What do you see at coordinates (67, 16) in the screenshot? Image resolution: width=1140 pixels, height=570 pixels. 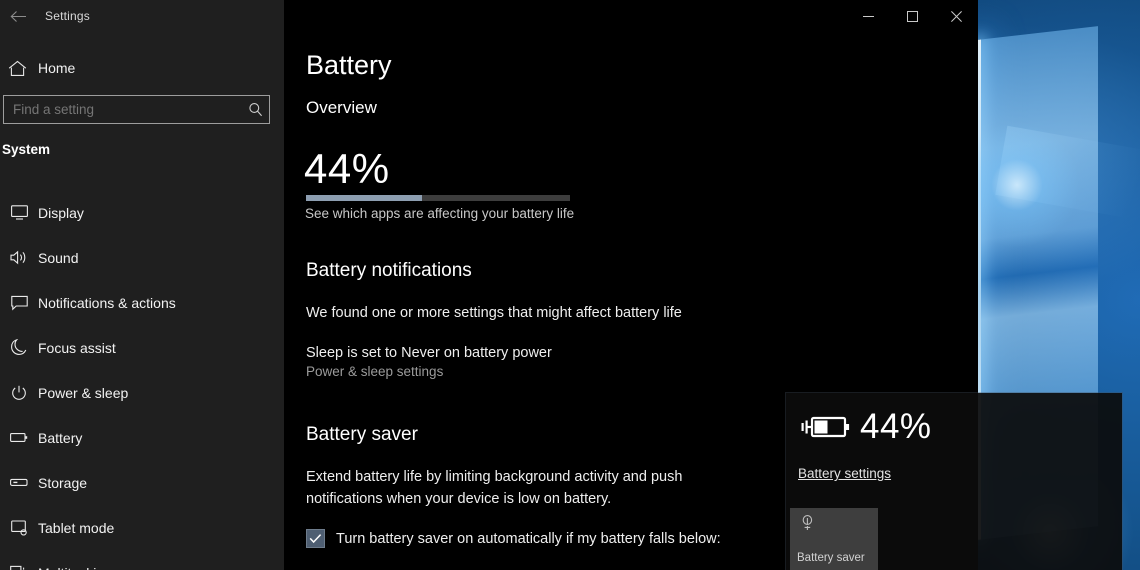 I see `window-title: Settings` at bounding box center [67, 16].